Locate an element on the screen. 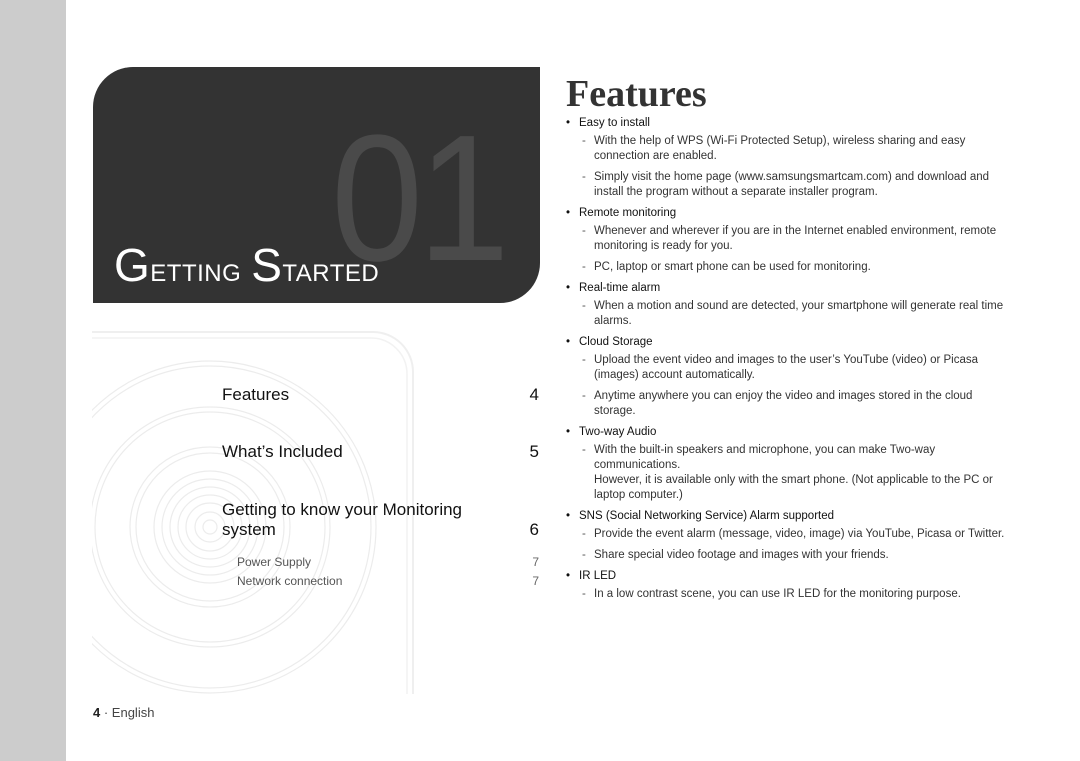  toc-entry-label-line2: system is located at coordinates (249, 529).